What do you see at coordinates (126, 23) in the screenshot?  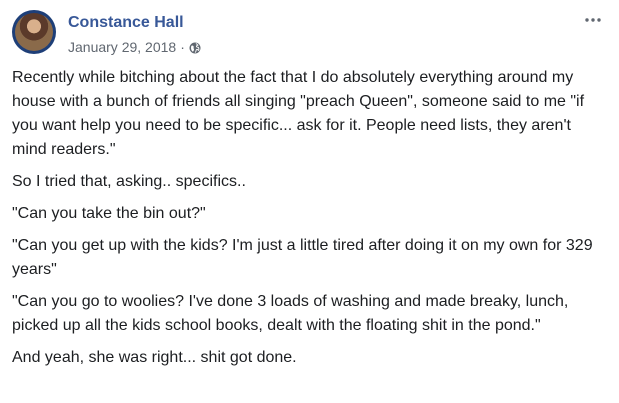 I see `author-name: Constance Hall` at bounding box center [126, 23].